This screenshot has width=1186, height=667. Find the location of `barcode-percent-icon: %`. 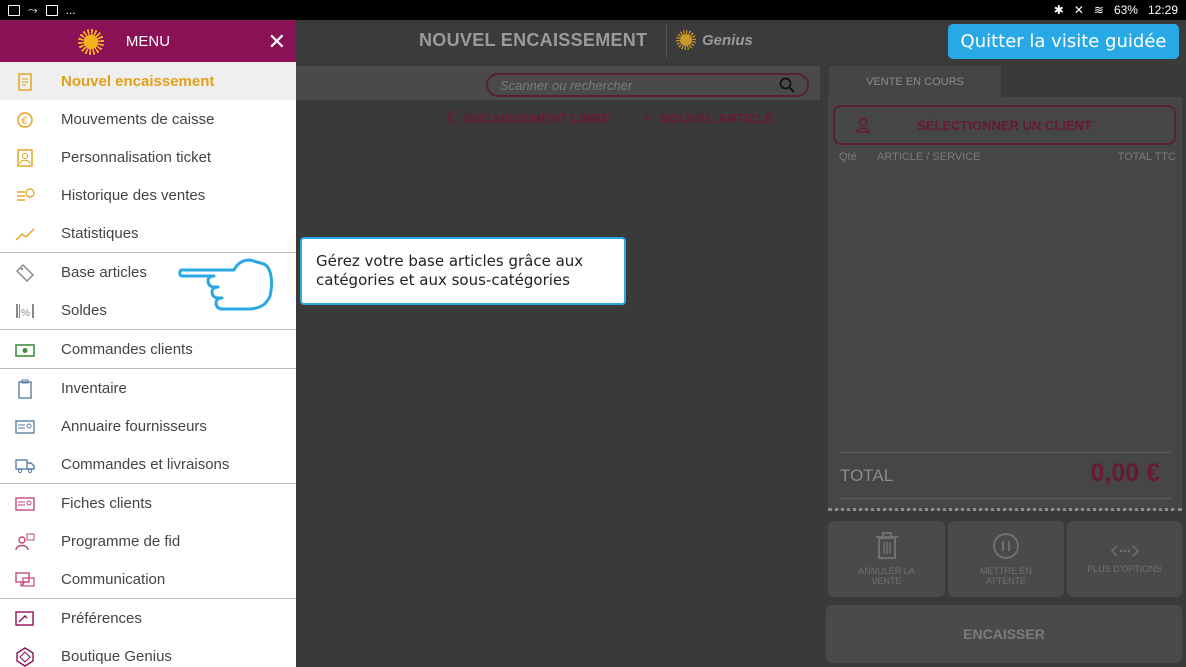

barcode-percent-icon: % is located at coordinates (25, 311).